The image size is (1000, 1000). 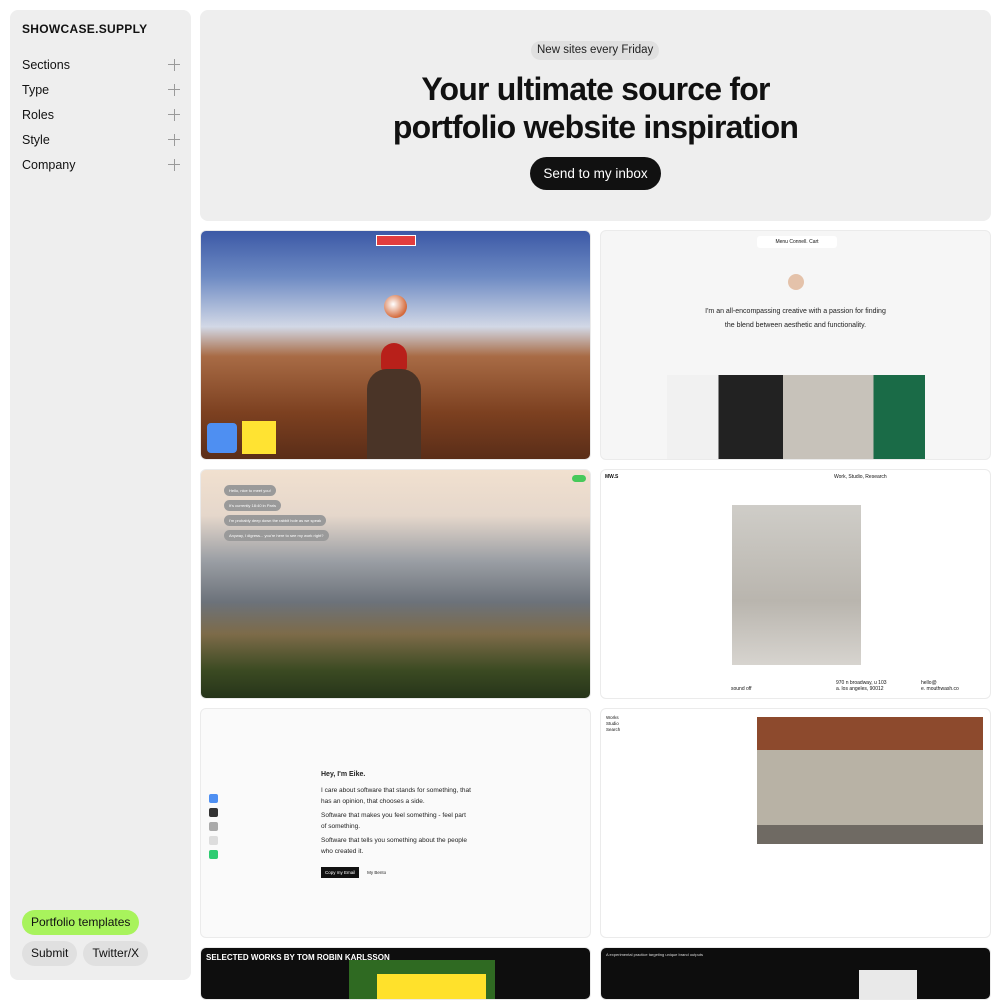 I want to click on showcase-card: Works Studio Search, so click(x=795, y=823).